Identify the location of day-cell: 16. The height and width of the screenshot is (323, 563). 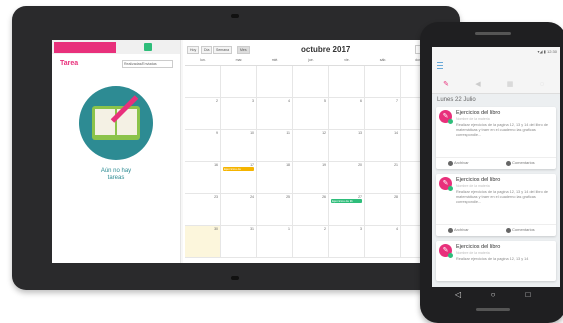
(203, 178).